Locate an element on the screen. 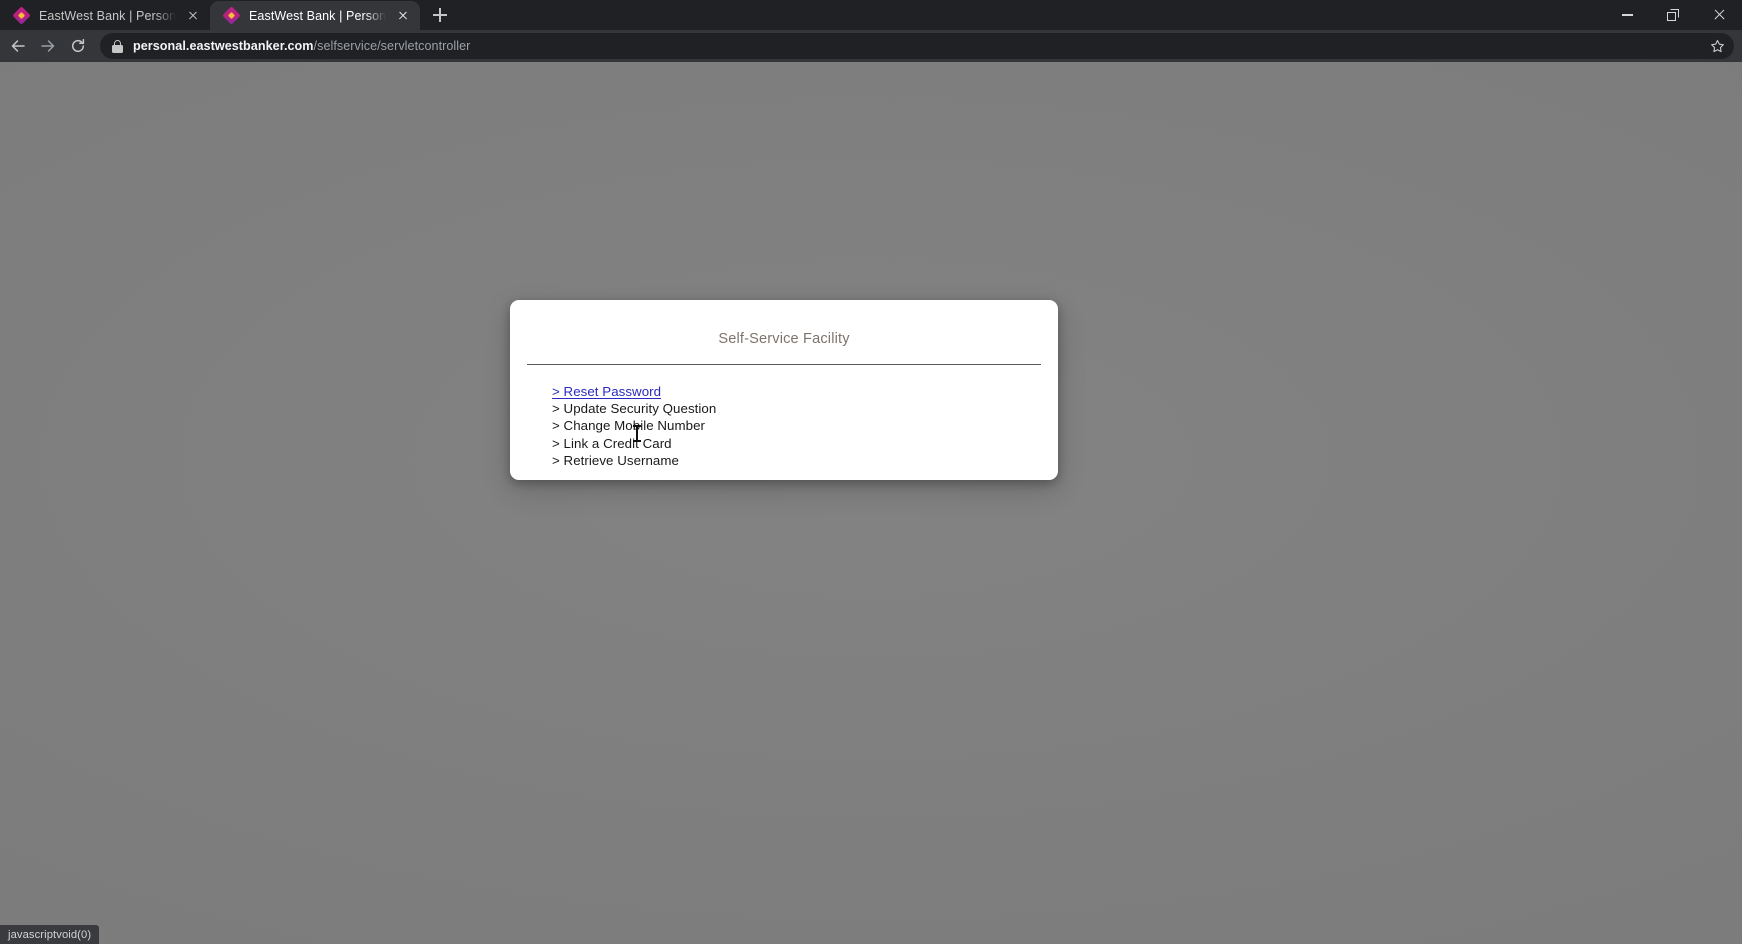 Image resolution: width=1742 pixels, height=944 pixels. back-arrow-icon is located at coordinates (18, 46).